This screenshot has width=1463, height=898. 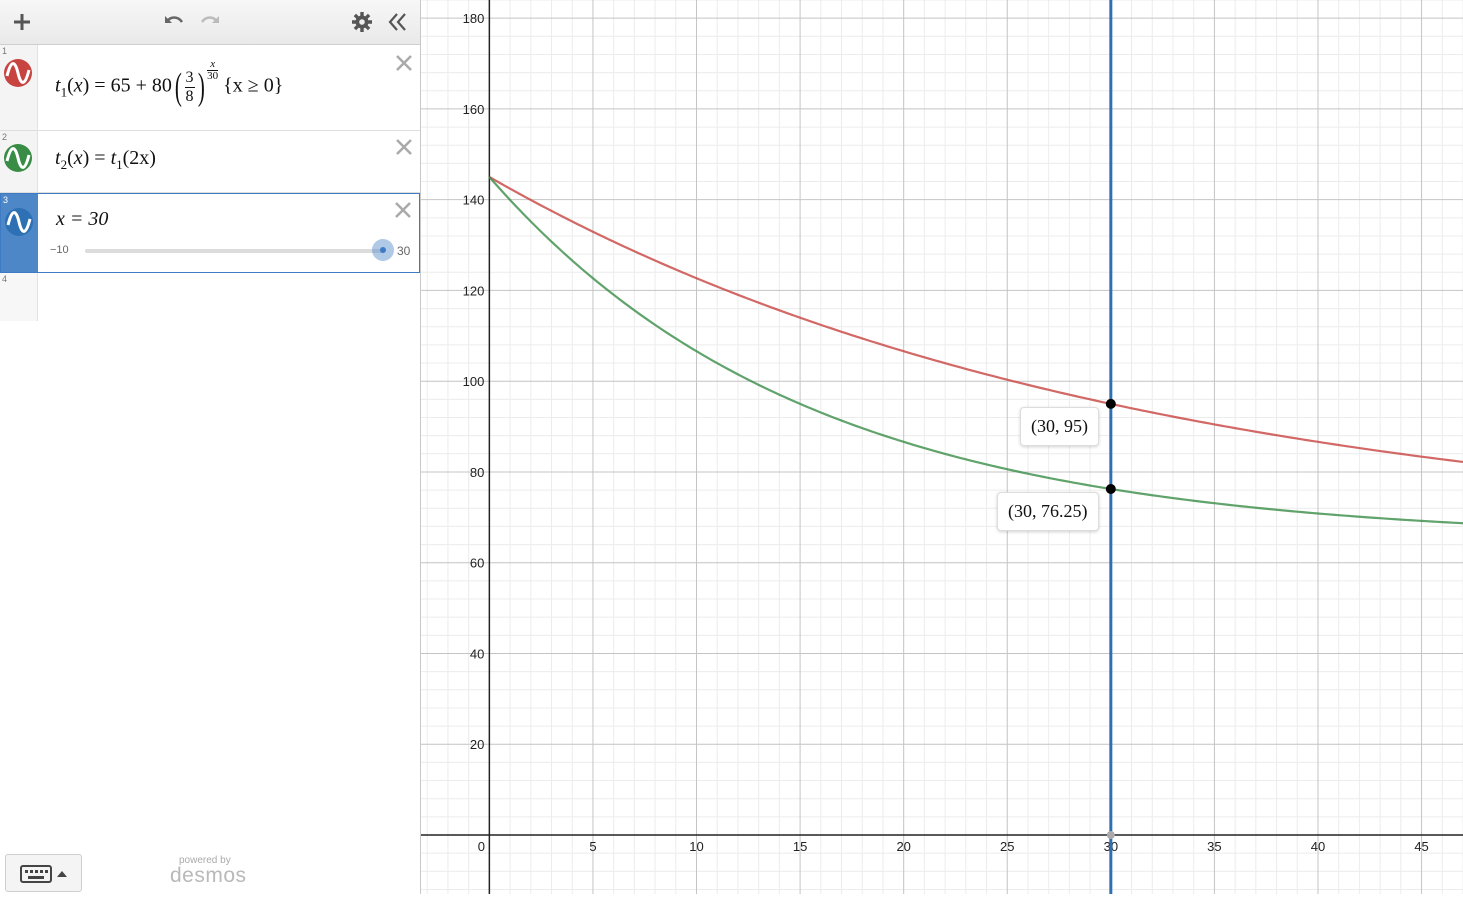 I want to click on x-tick-label: 35, so click(x=1214, y=846).